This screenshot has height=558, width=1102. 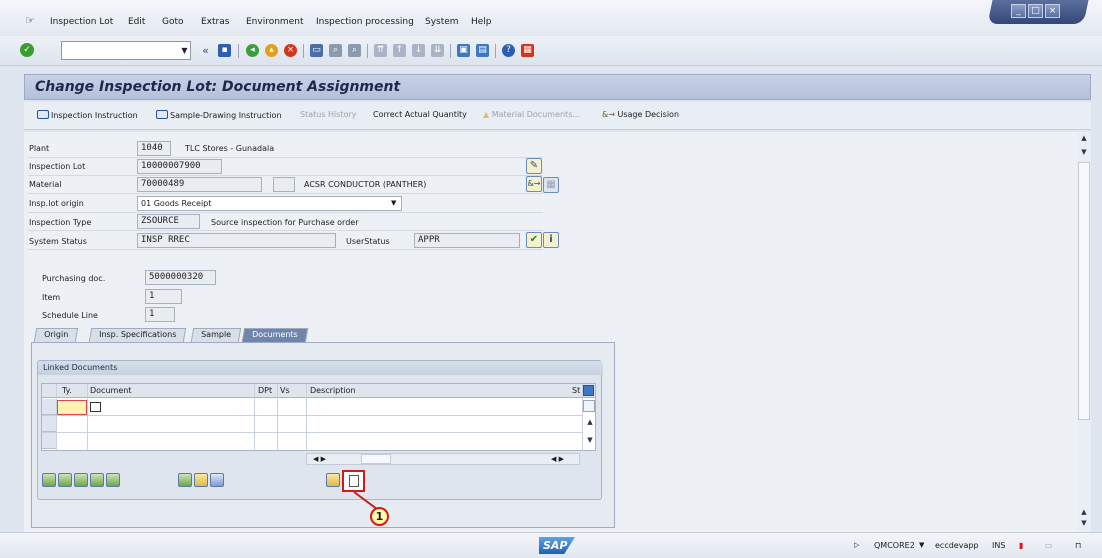 I want to click on find-next-icon: ⌕, so click(x=354, y=50).